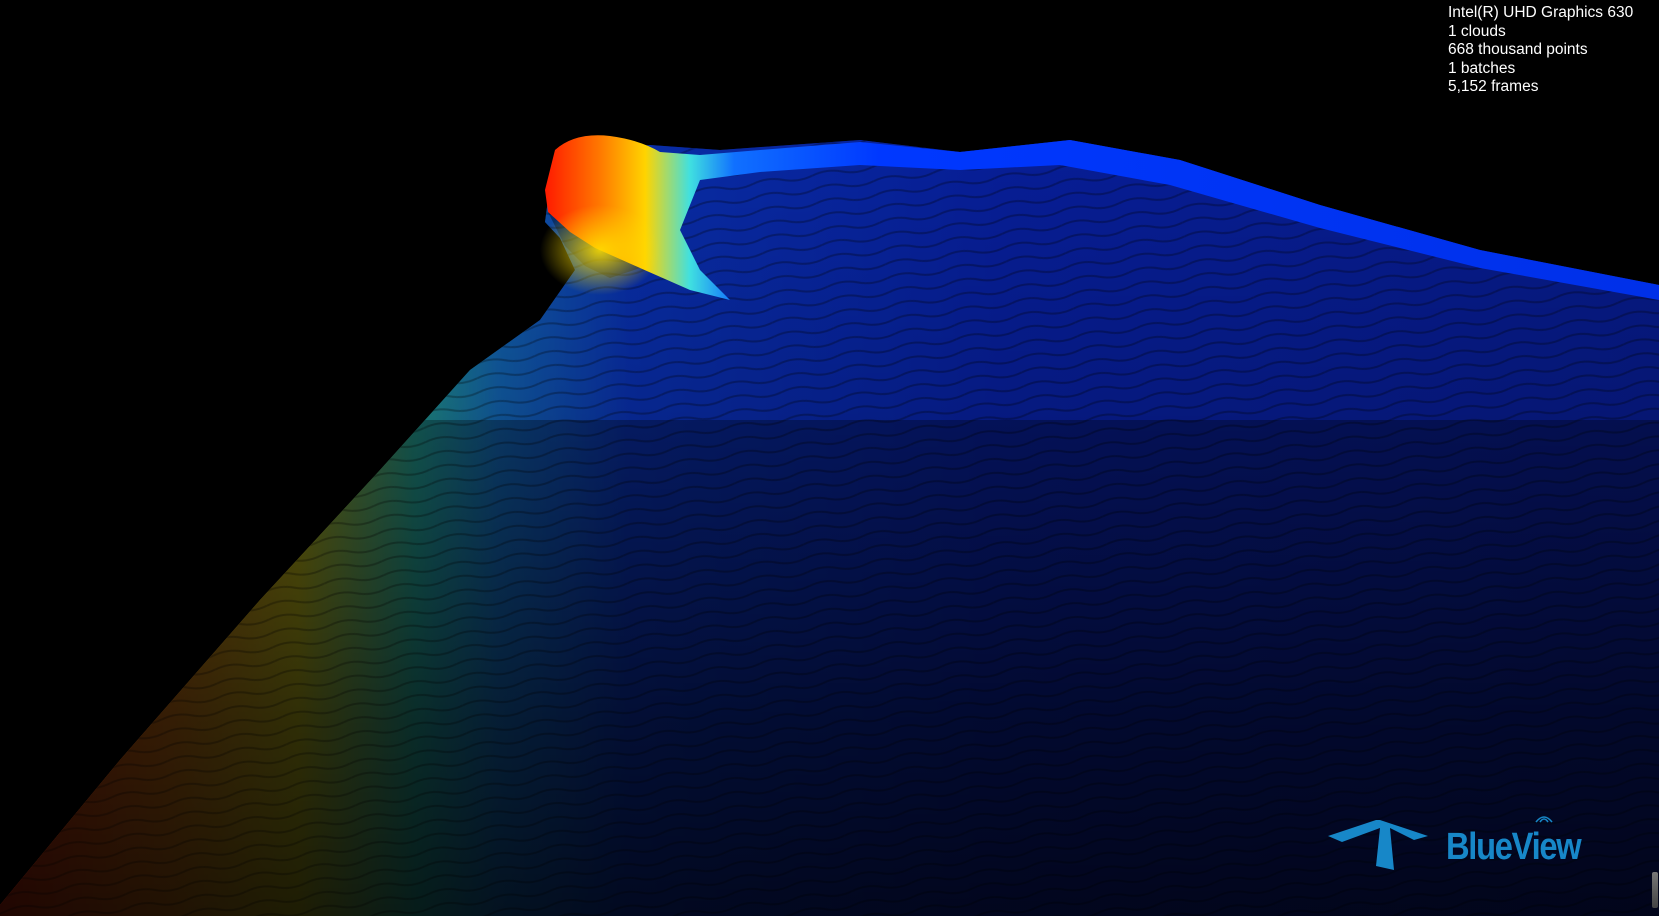 Image resolution: width=1659 pixels, height=916 pixels. I want to click on blueview-logo: BlueView, so click(1478, 849).